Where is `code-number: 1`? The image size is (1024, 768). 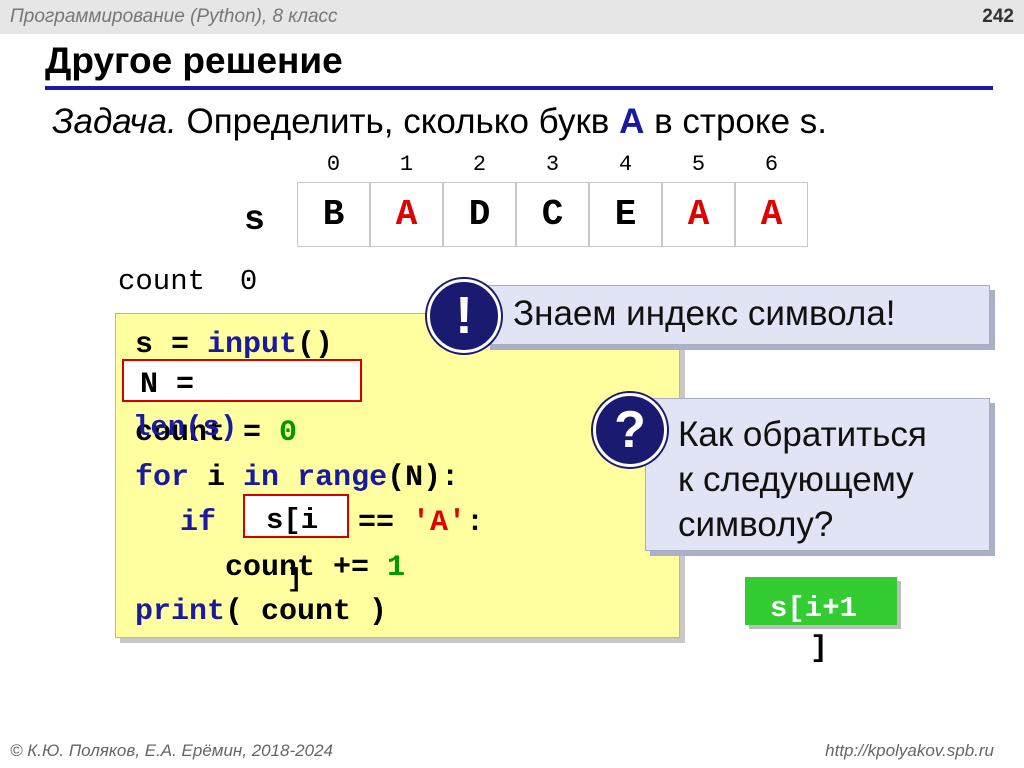
code-number: 1 is located at coordinates (396, 568).